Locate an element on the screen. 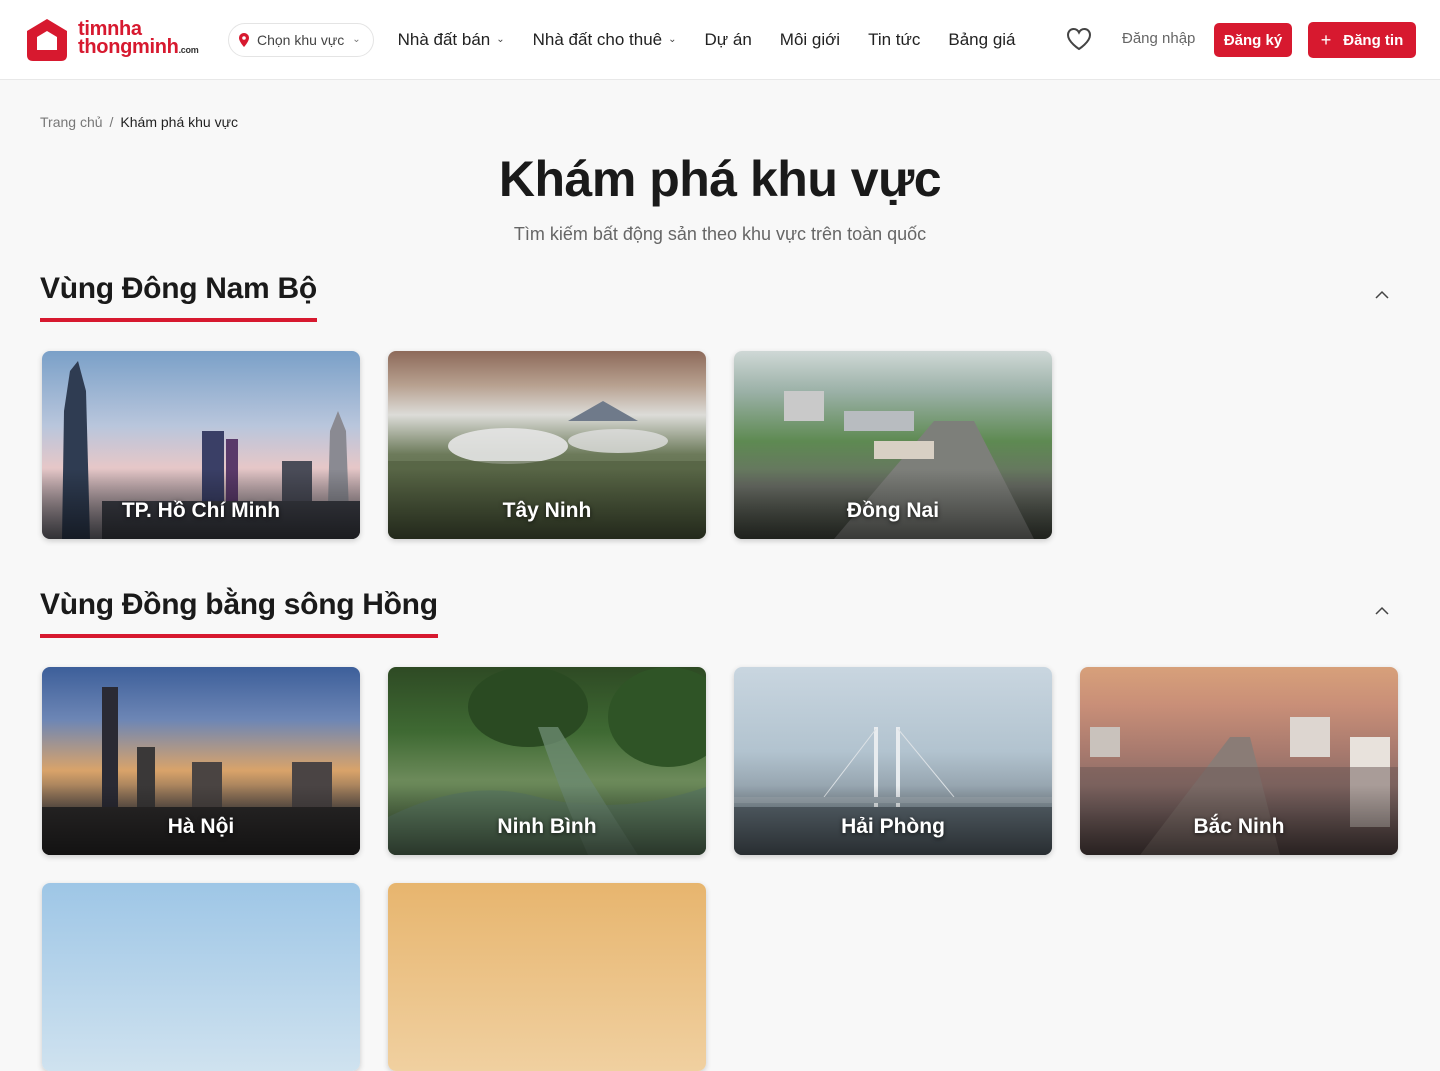  section-title: Vùng Đồng bằng sông Hồng is located at coordinates (239, 613).